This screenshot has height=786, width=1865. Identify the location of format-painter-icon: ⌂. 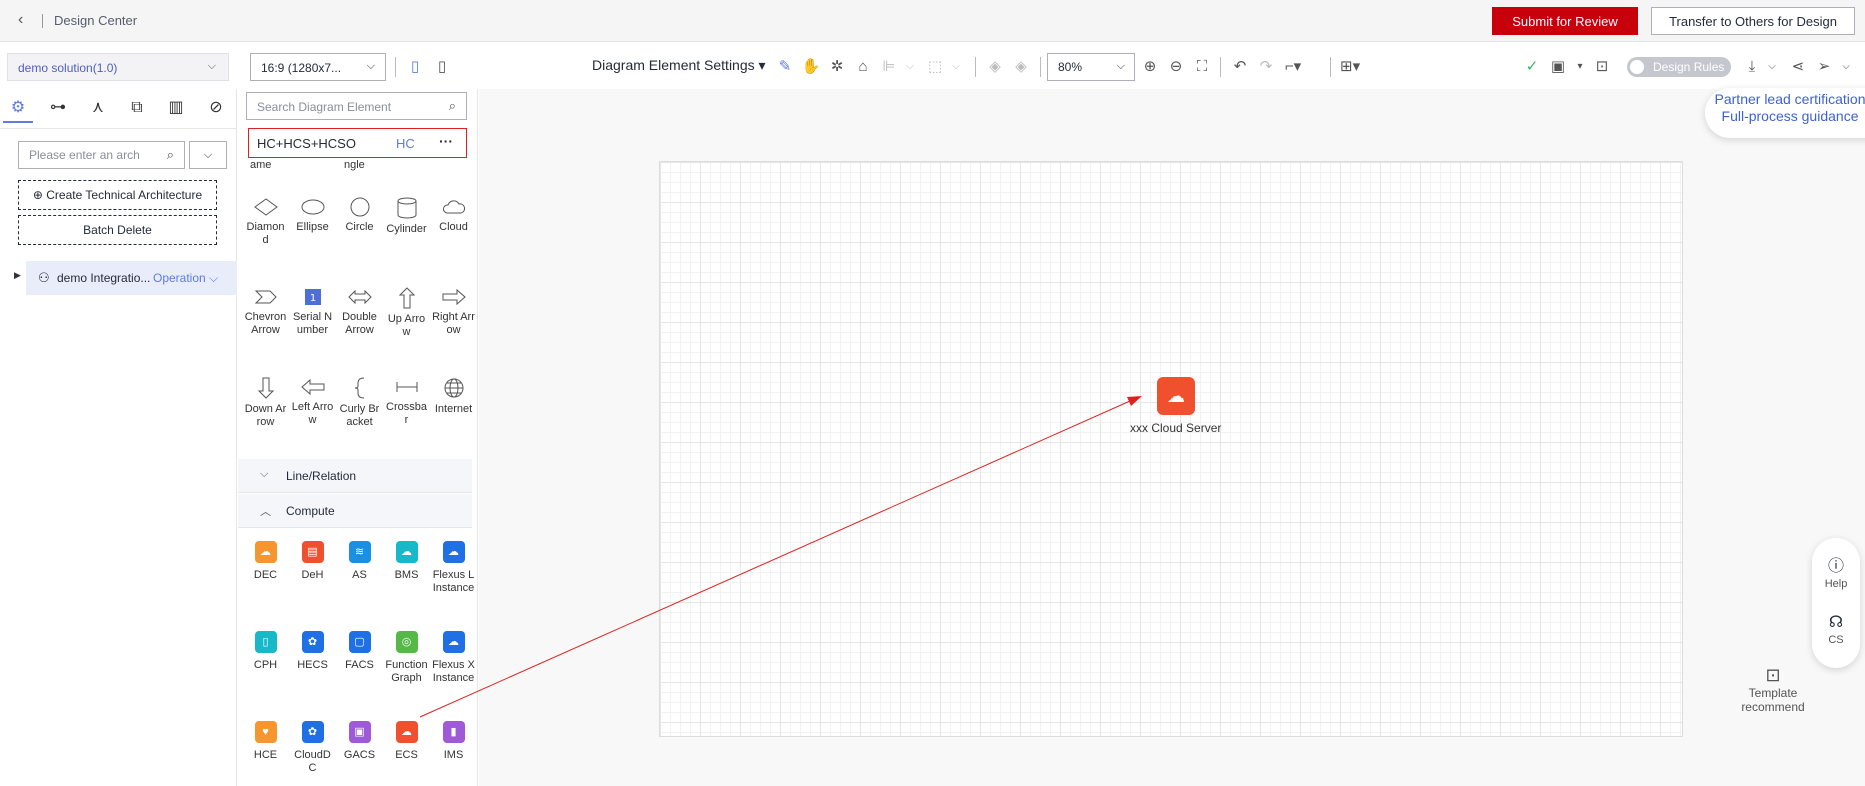
(863, 67).